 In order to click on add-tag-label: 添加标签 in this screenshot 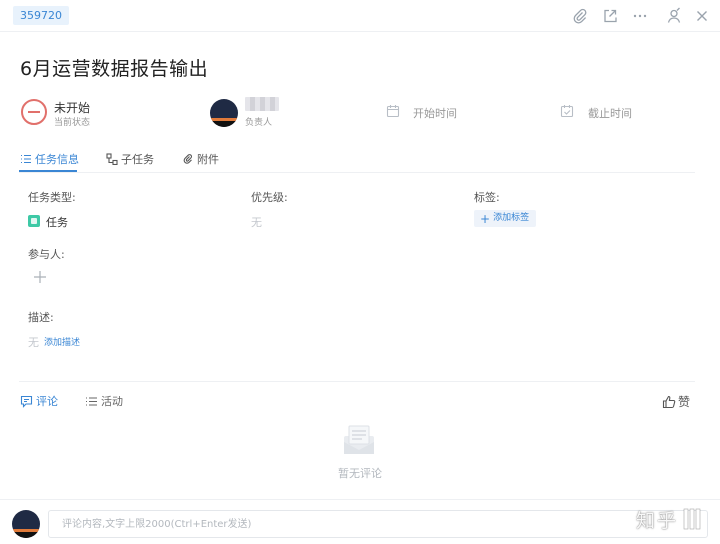, I will do `click(511, 218)`.